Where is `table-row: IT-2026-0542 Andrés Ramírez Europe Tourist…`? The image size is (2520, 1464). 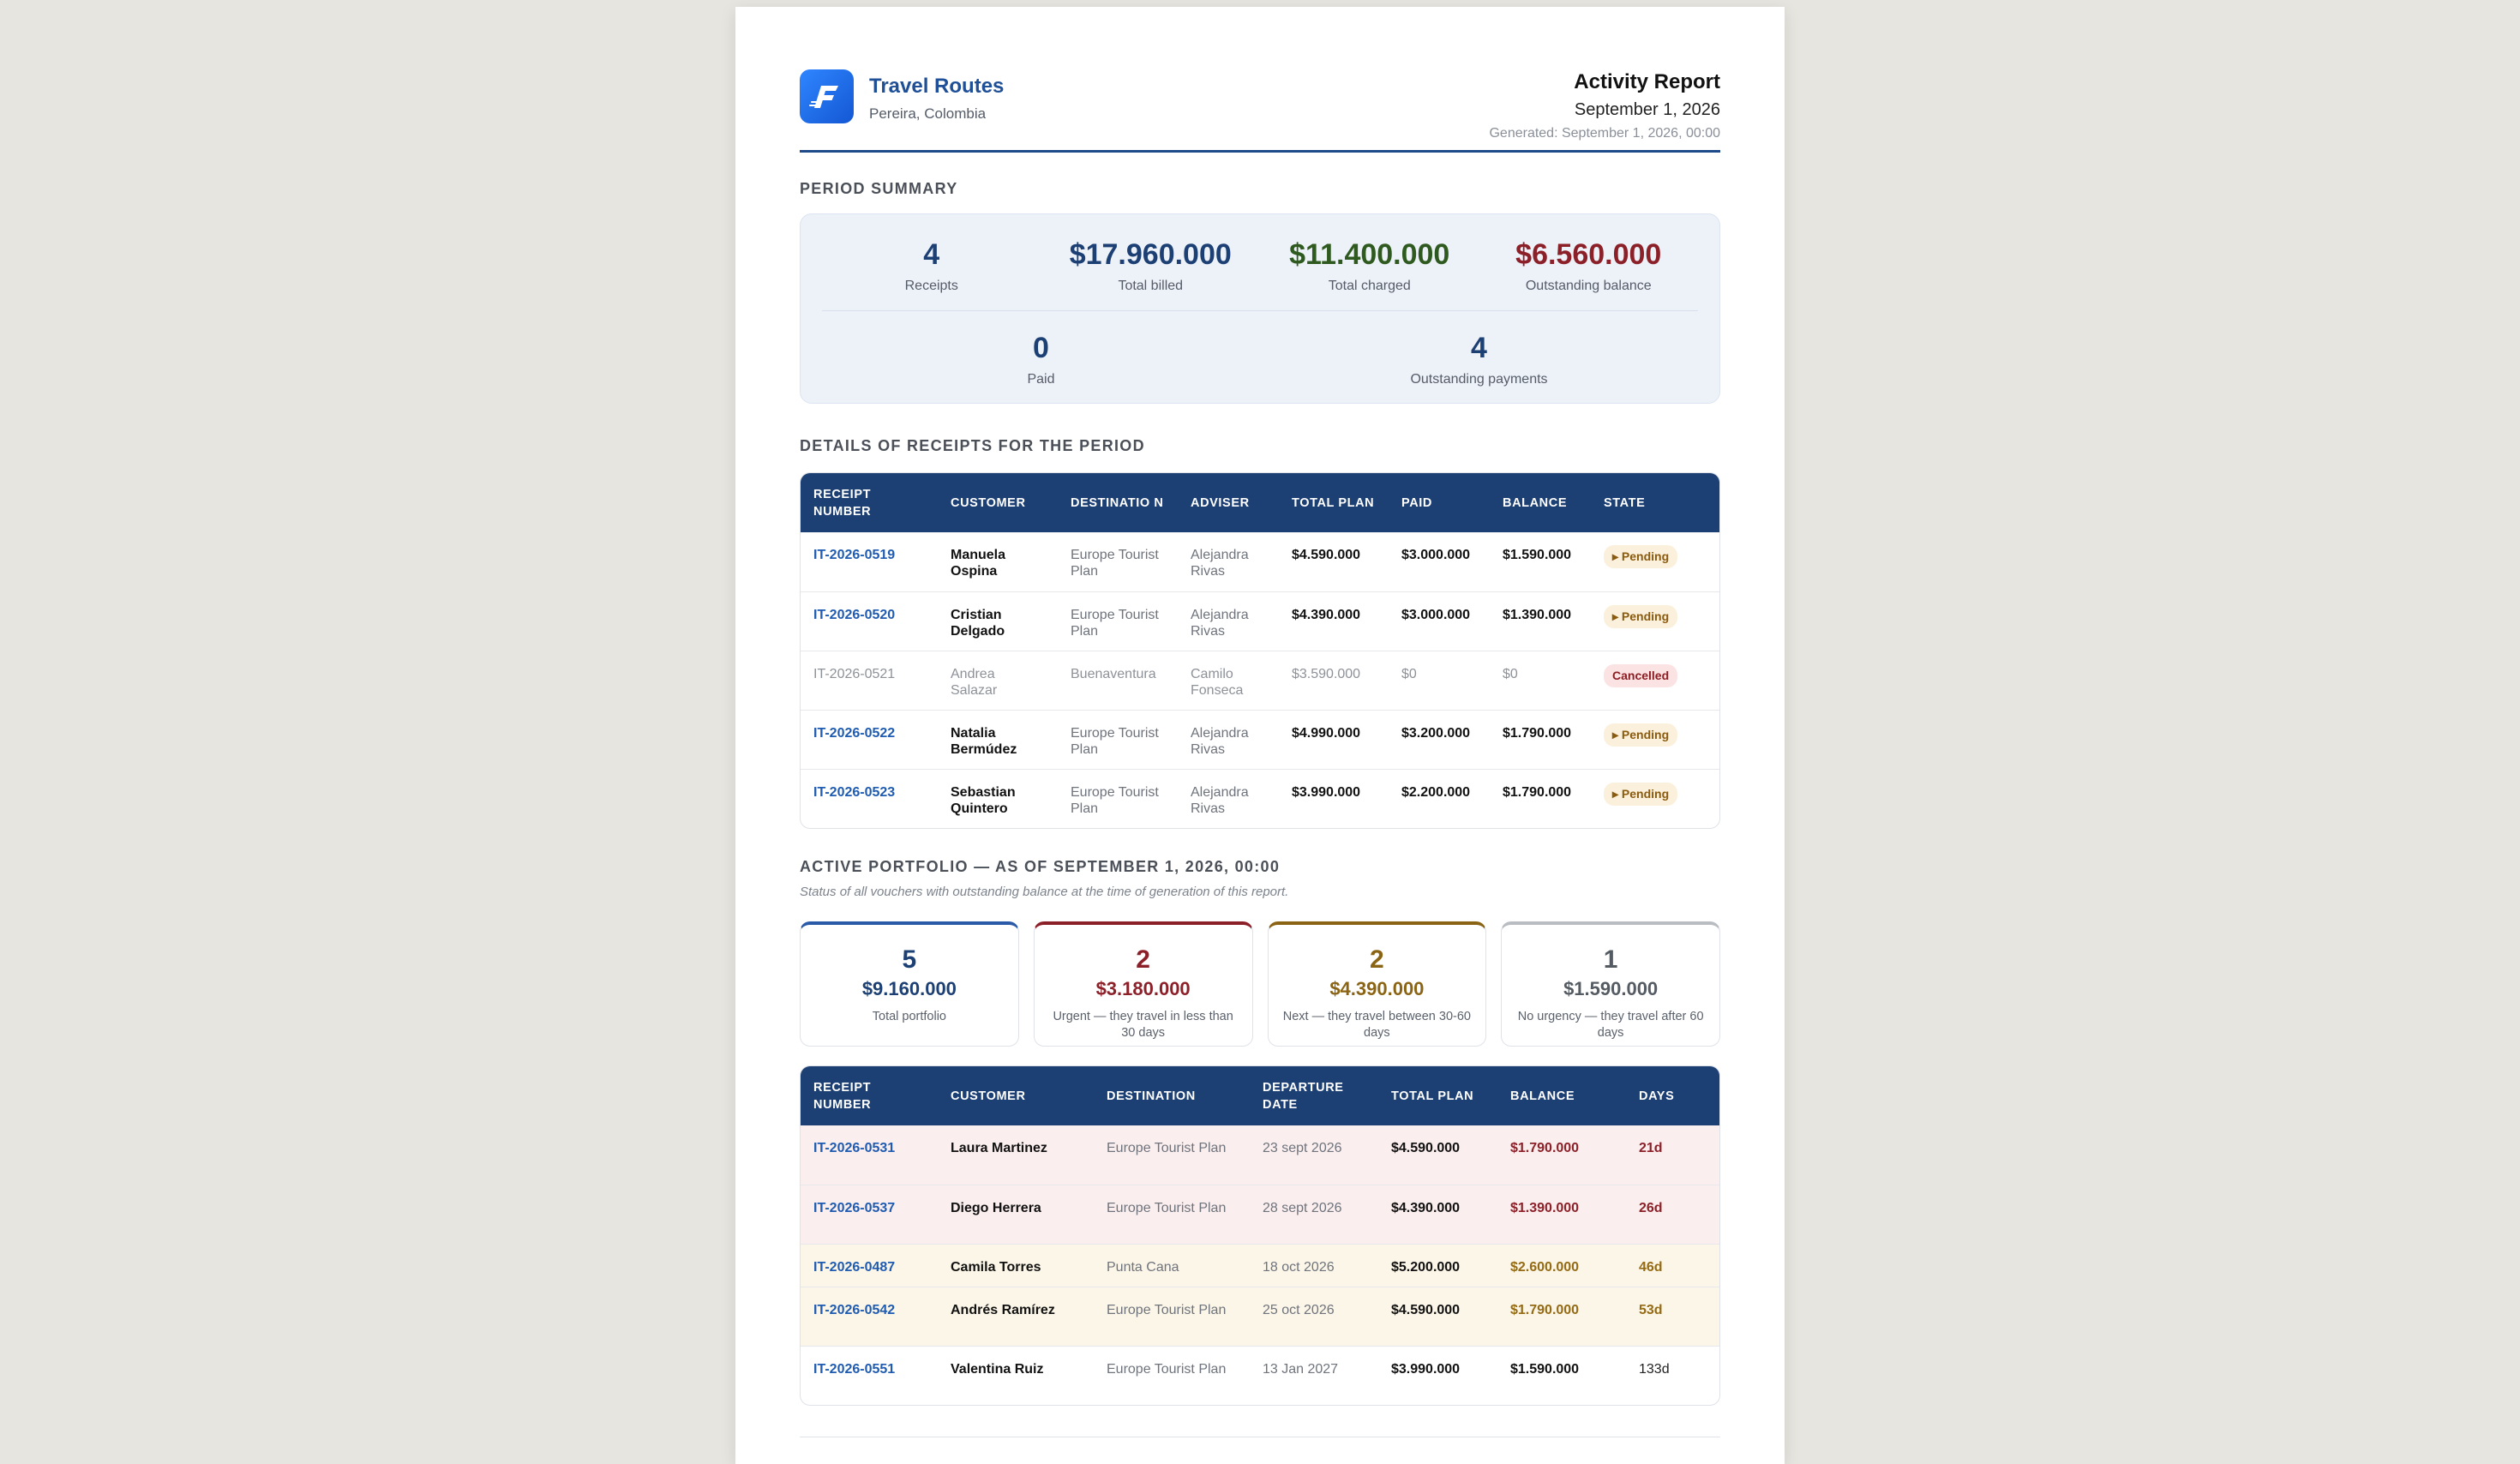
table-row: IT-2026-0542 Andrés Ramírez Europe Tourist… is located at coordinates (1260, 1316).